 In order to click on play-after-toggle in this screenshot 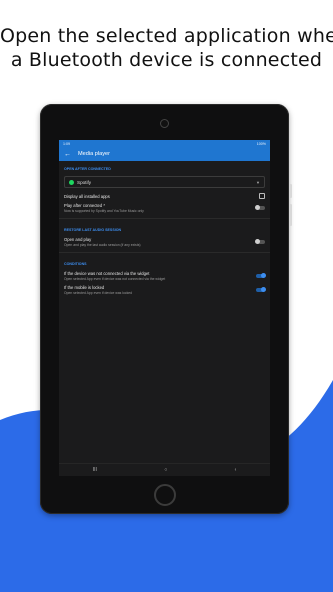, I will do `click(260, 207)`.